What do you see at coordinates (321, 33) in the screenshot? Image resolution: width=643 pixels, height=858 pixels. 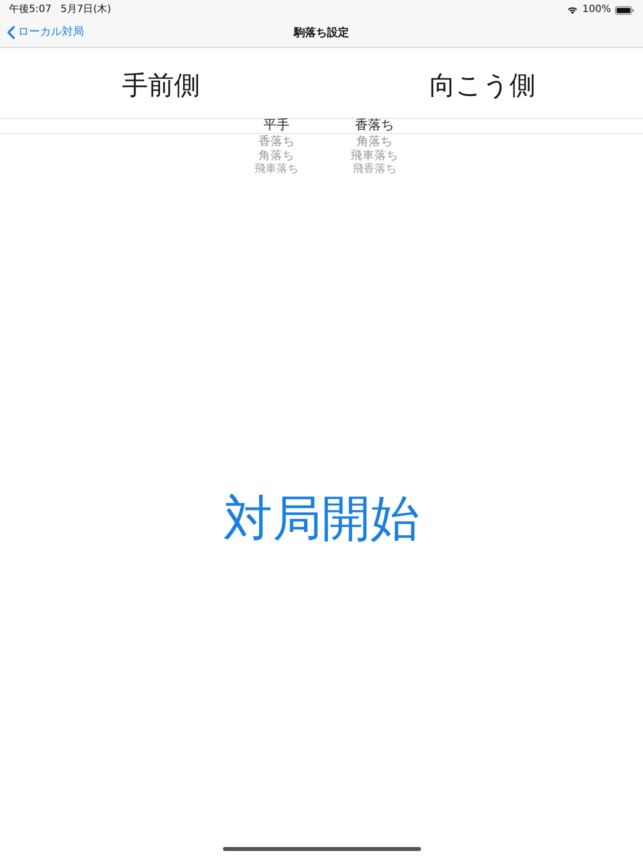 I see `screen-title: 駒落ち設定` at bounding box center [321, 33].